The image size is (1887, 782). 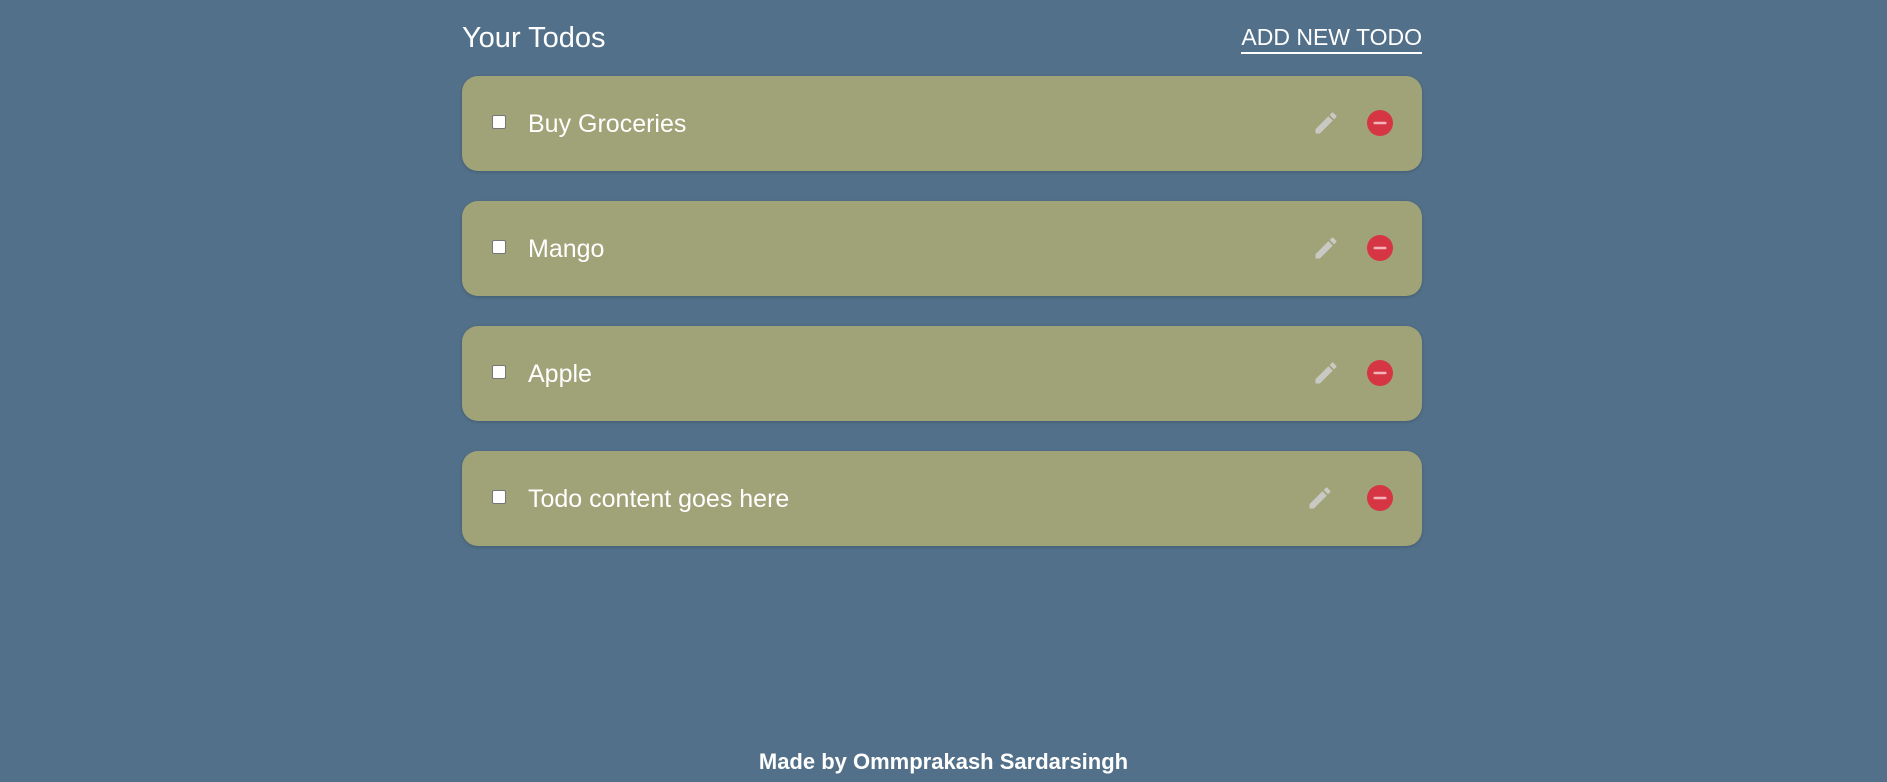 What do you see at coordinates (566, 249) in the screenshot?
I see `todo-text: Mango` at bounding box center [566, 249].